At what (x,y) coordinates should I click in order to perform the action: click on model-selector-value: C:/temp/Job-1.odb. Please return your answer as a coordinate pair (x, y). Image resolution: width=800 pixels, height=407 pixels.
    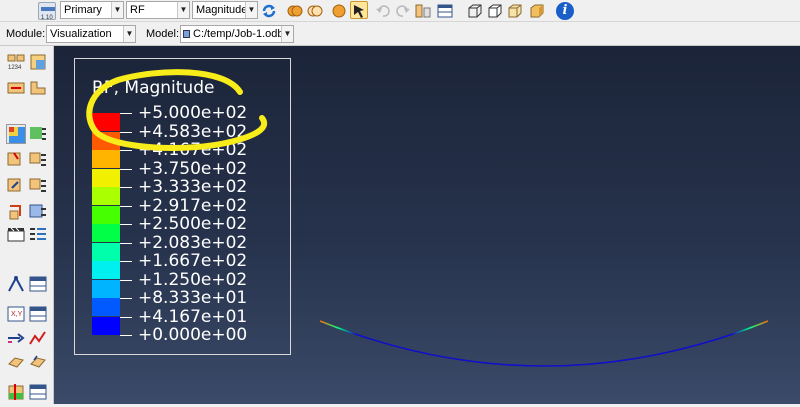
    Looking at the image, I should click on (238, 34).